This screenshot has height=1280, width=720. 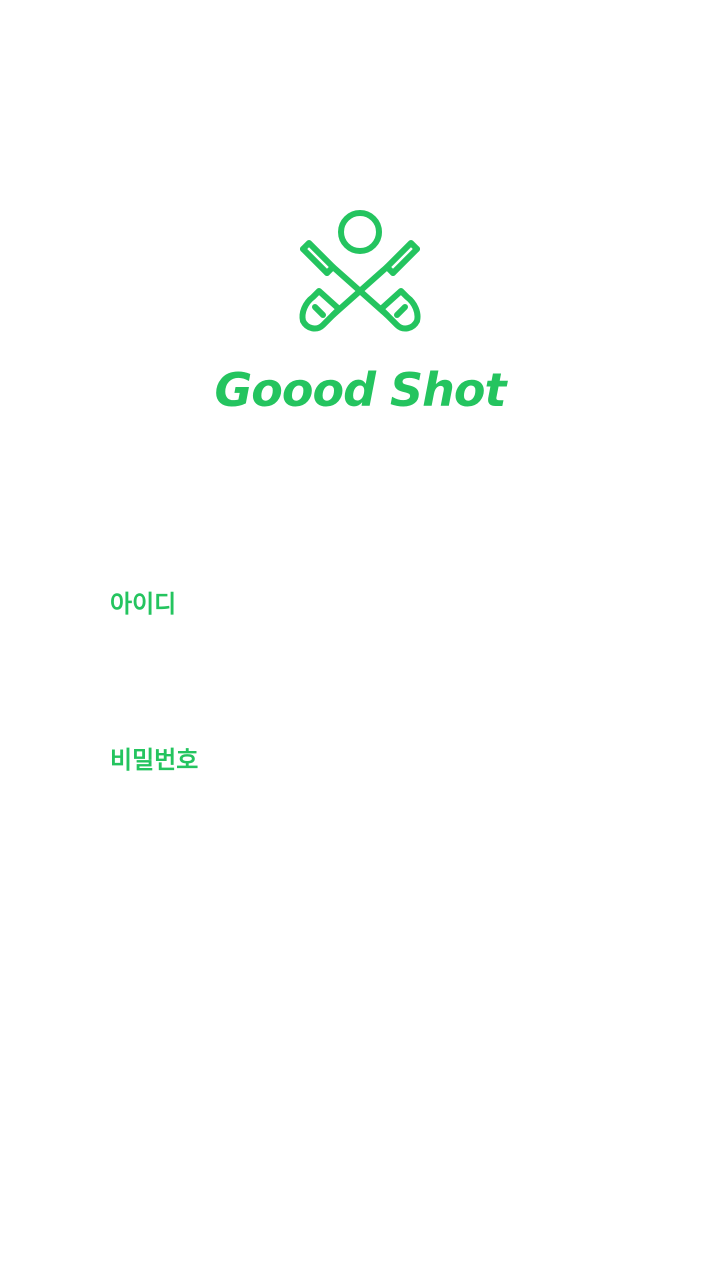 What do you see at coordinates (360, 270) in the screenshot?
I see `golf-clubs-logo-icon` at bounding box center [360, 270].